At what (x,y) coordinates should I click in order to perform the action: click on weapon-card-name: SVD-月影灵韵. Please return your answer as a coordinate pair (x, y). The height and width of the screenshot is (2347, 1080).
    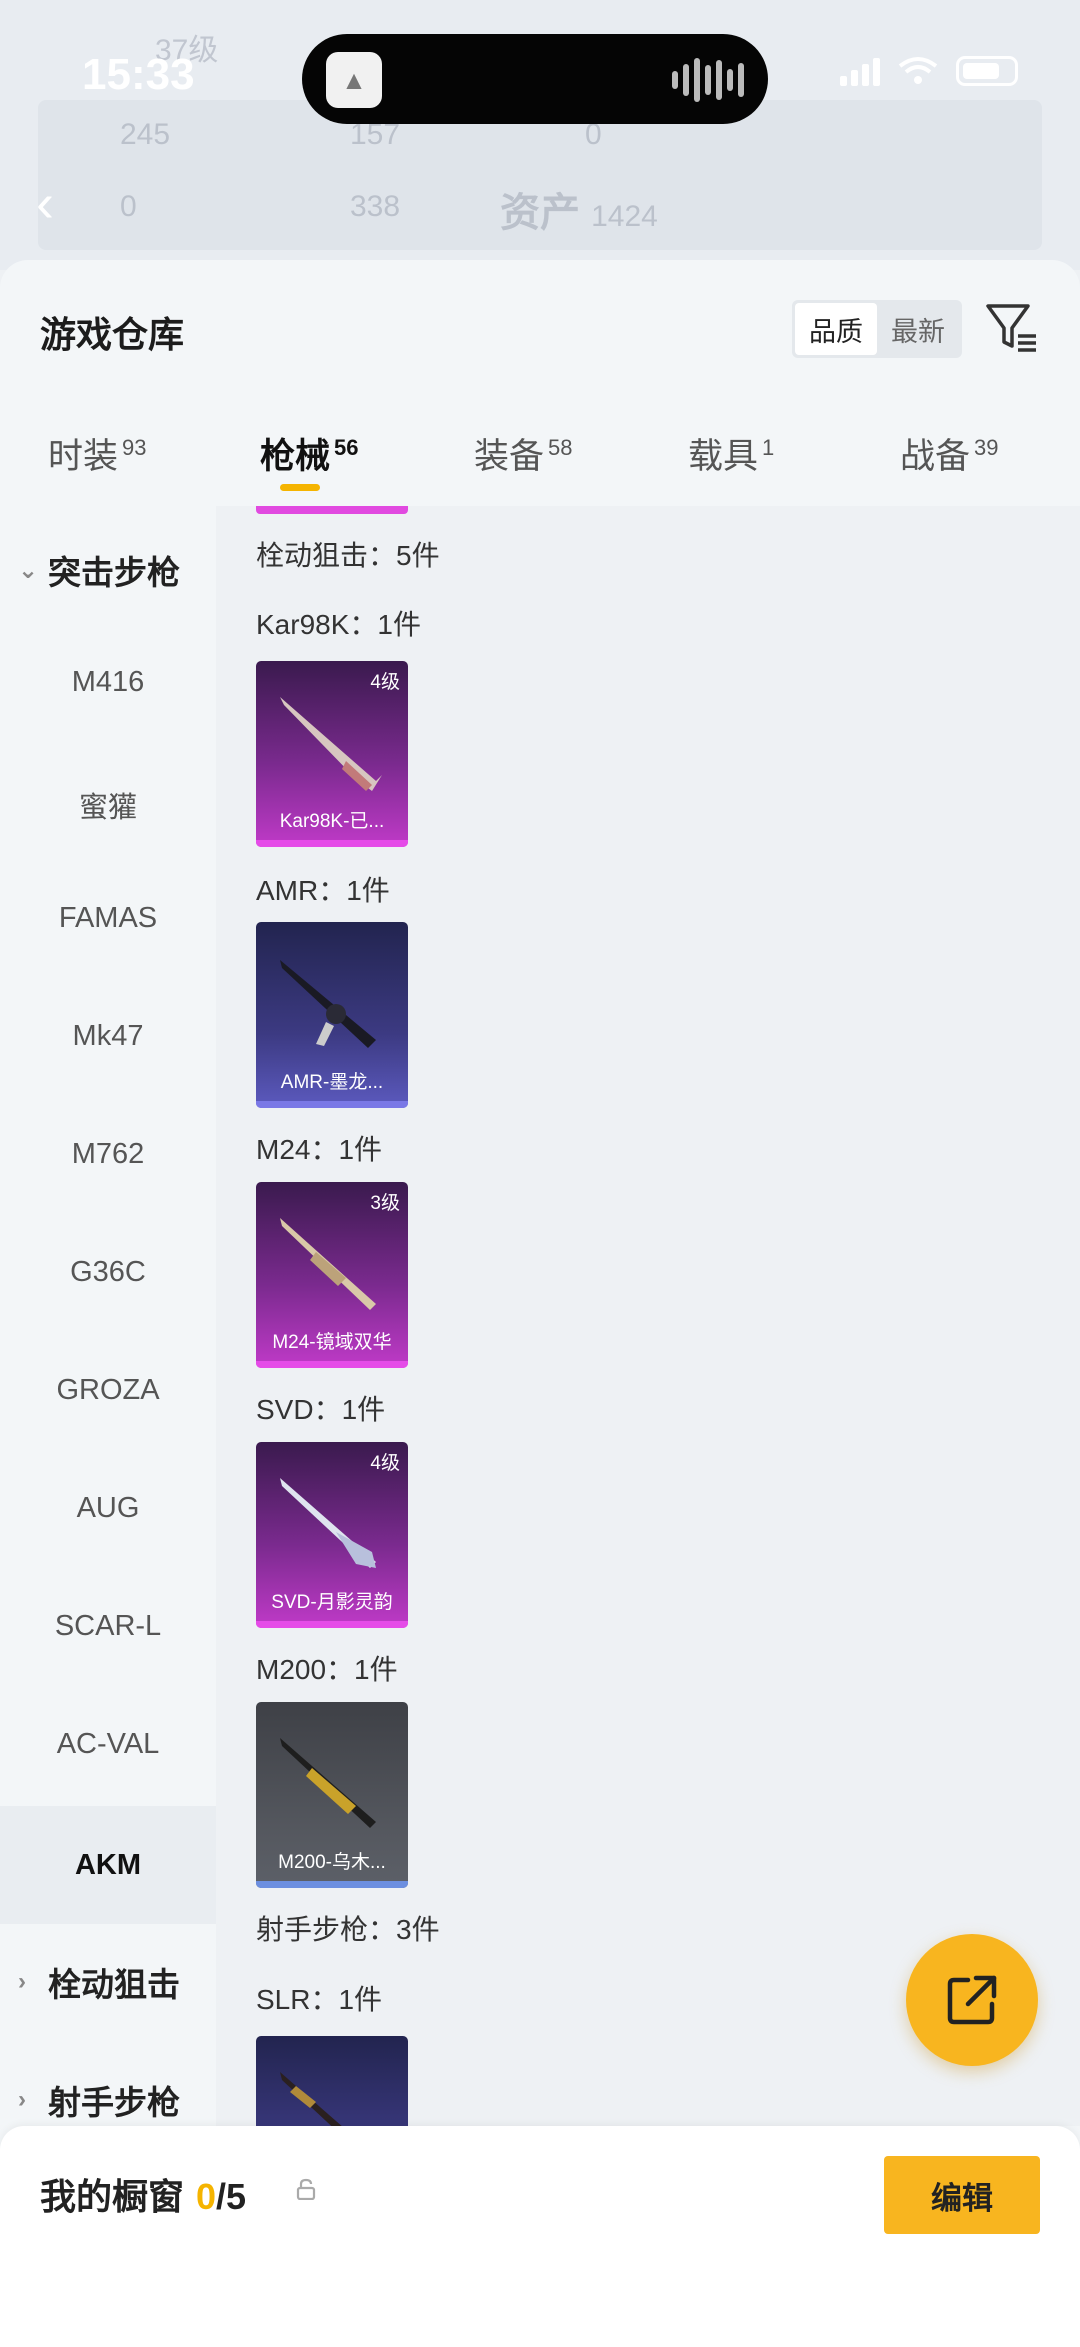
    Looking at the image, I should click on (332, 1602).